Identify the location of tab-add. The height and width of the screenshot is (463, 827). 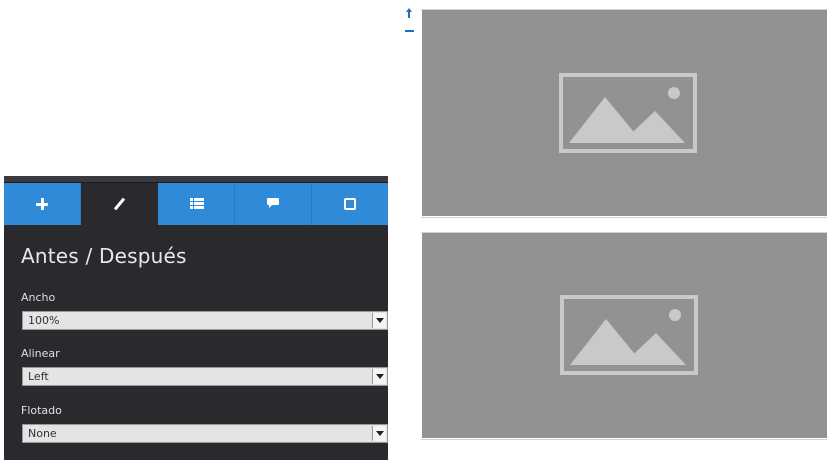
(42, 204).